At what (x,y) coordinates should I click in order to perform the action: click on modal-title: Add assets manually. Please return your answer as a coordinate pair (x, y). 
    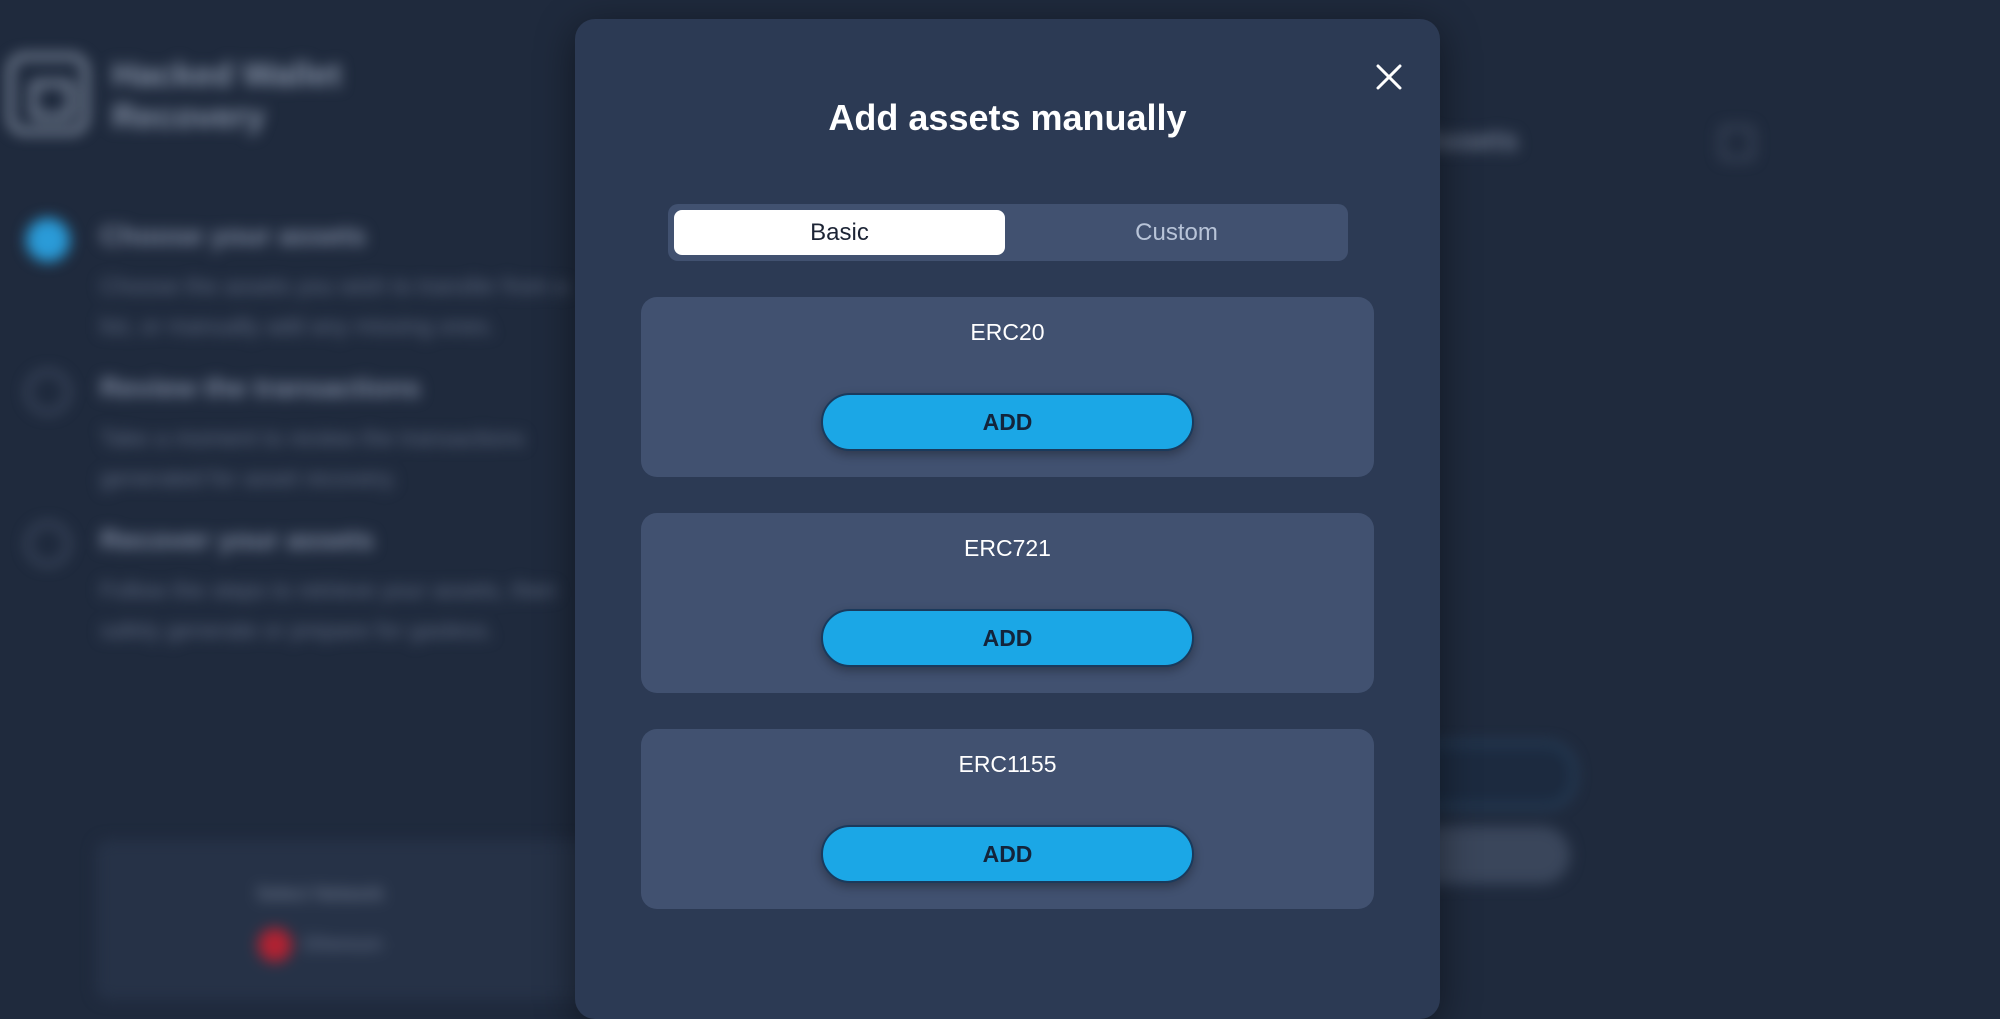
    Looking at the image, I should click on (1007, 117).